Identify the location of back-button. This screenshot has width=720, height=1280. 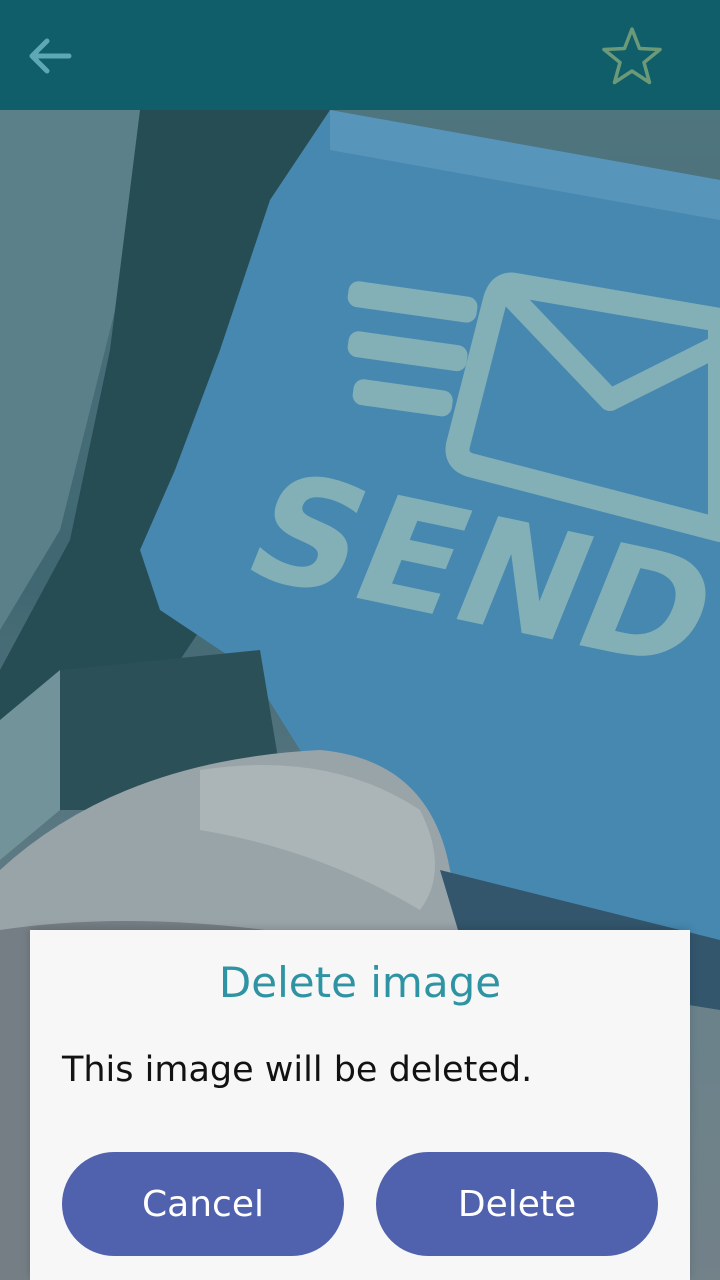
(50, 56).